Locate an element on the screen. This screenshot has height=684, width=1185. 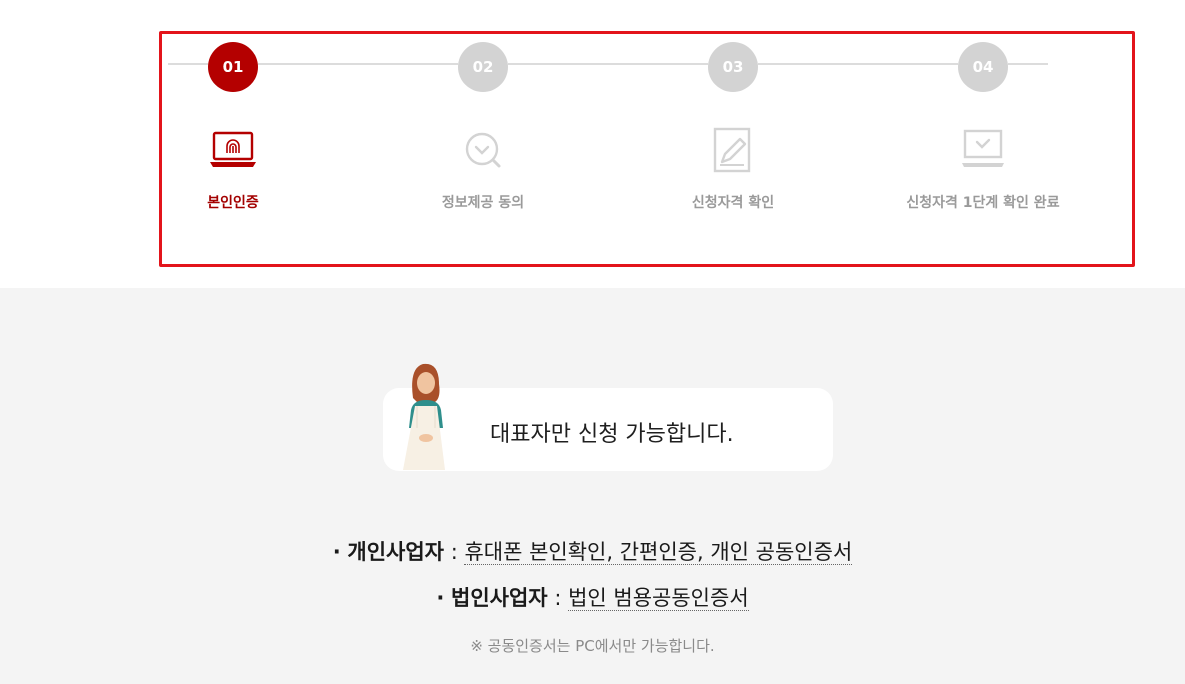
method-title: 법인사업자 is located at coordinates (499, 598).